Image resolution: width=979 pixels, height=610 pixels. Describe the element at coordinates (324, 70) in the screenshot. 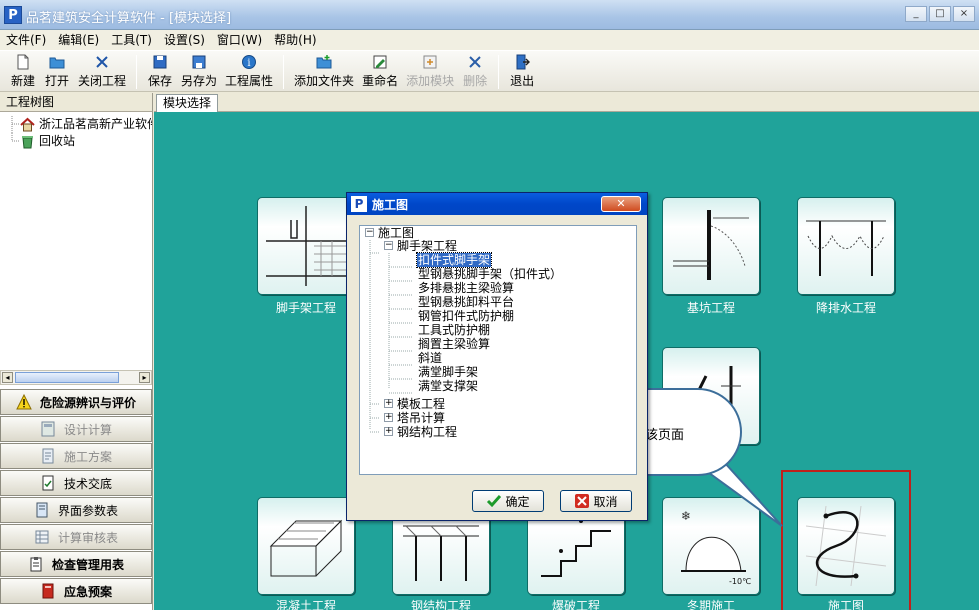

I see `add-folder-button: 添加文件夹` at that location.